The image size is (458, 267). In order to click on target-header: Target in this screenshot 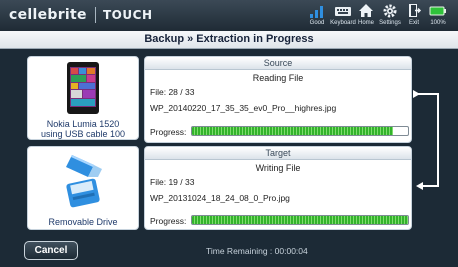, I will do `click(278, 153)`.